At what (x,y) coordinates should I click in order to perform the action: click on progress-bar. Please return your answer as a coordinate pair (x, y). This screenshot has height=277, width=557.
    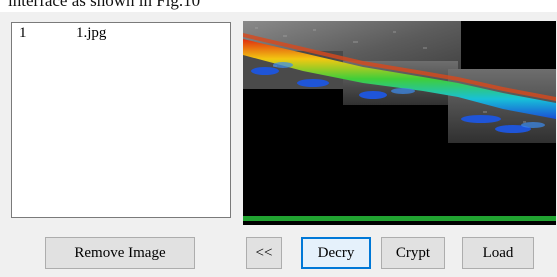
    Looking at the image, I should click on (399, 218).